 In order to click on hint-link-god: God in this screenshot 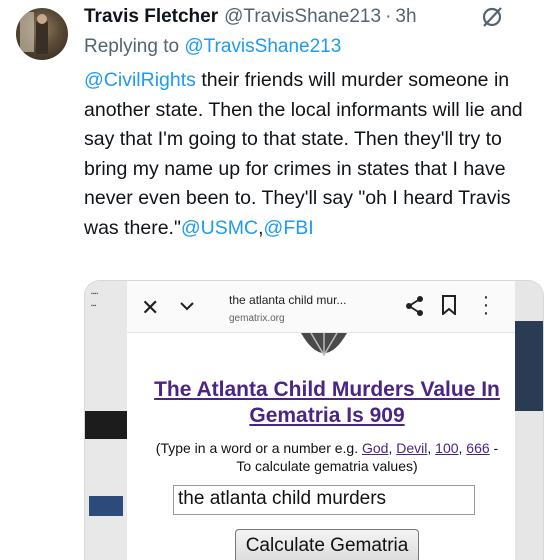, I will do `click(375, 448)`.